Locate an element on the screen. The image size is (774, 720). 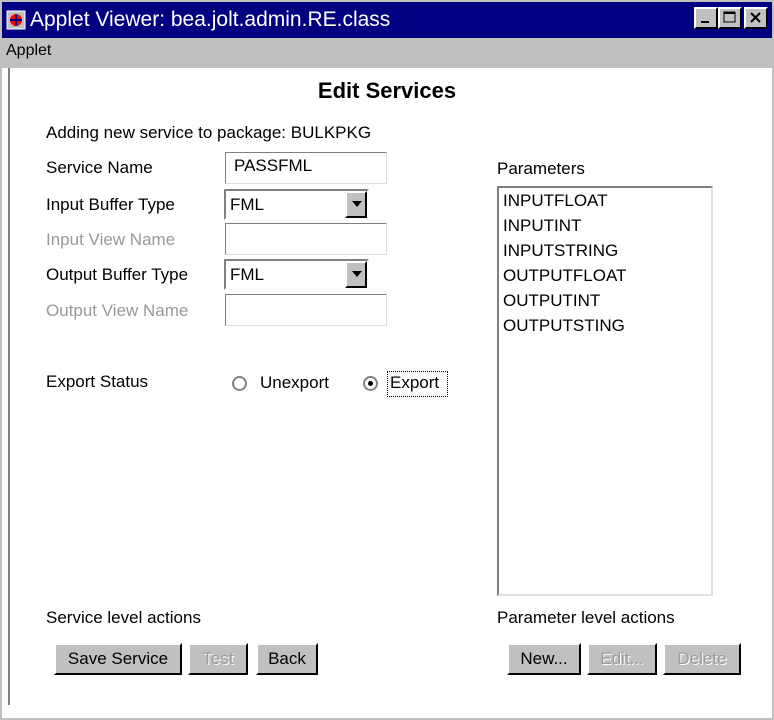
close-icon is located at coordinates (755, 17).